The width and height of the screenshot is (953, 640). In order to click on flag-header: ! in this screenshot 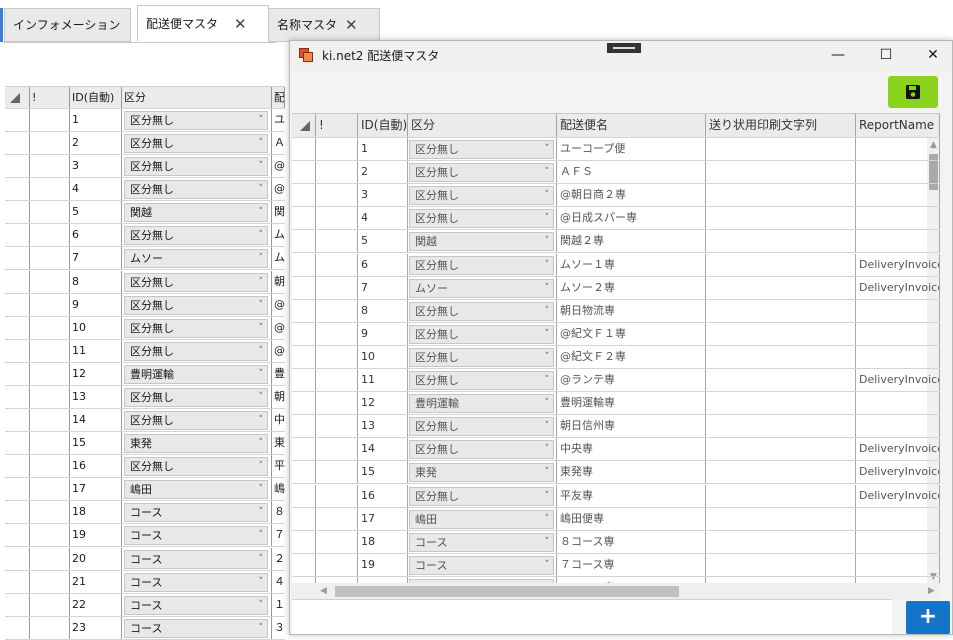, I will do `click(337, 125)`.